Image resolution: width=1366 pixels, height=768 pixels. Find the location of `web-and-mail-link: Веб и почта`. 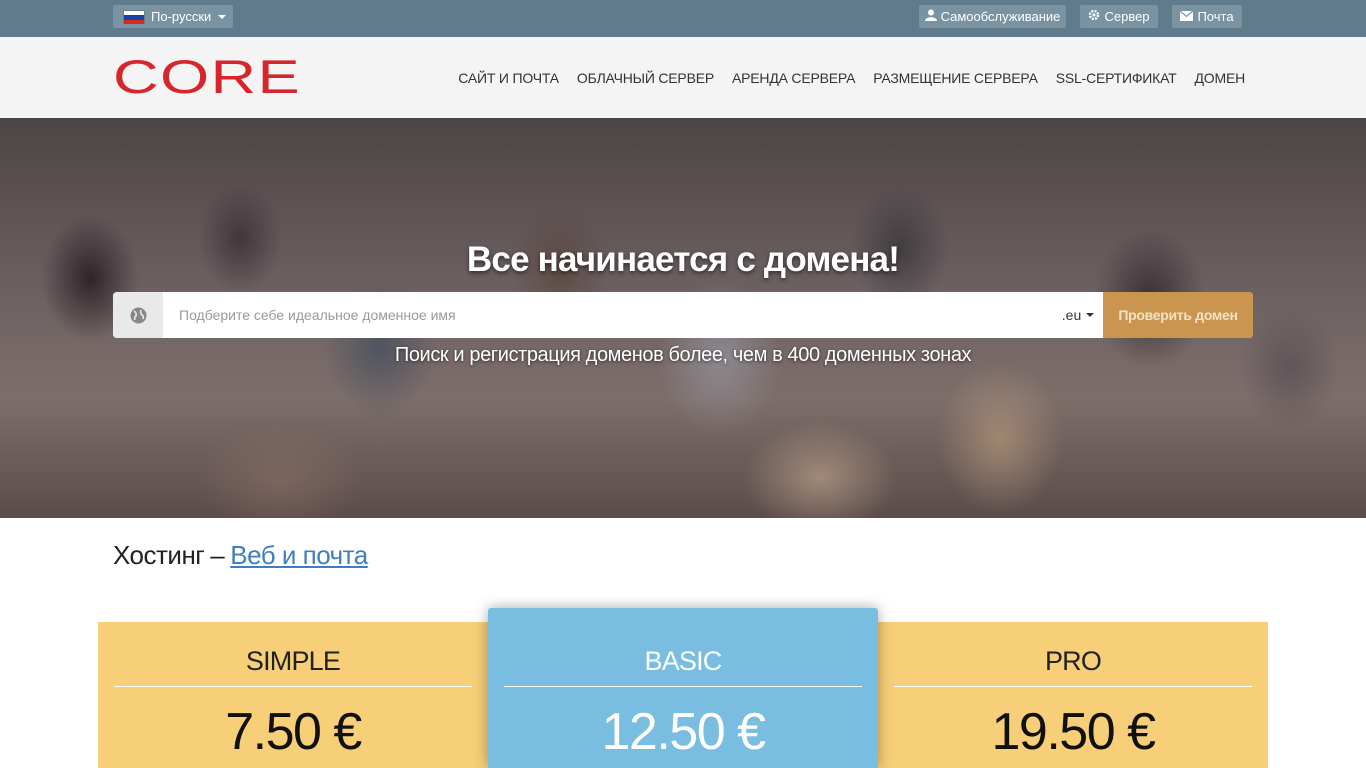

web-and-mail-link: Веб и почта is located at coordinates (299, 555).